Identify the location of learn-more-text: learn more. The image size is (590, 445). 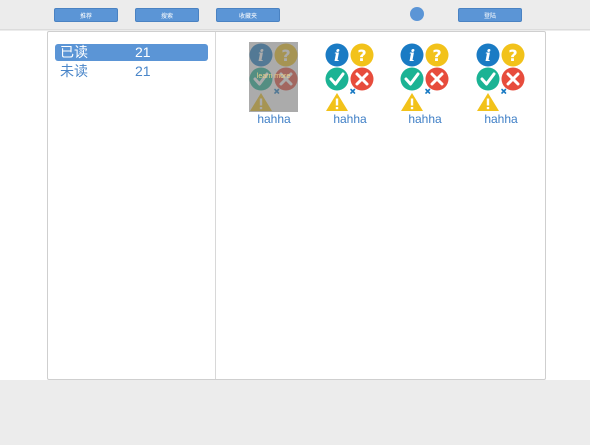
(273, 76).